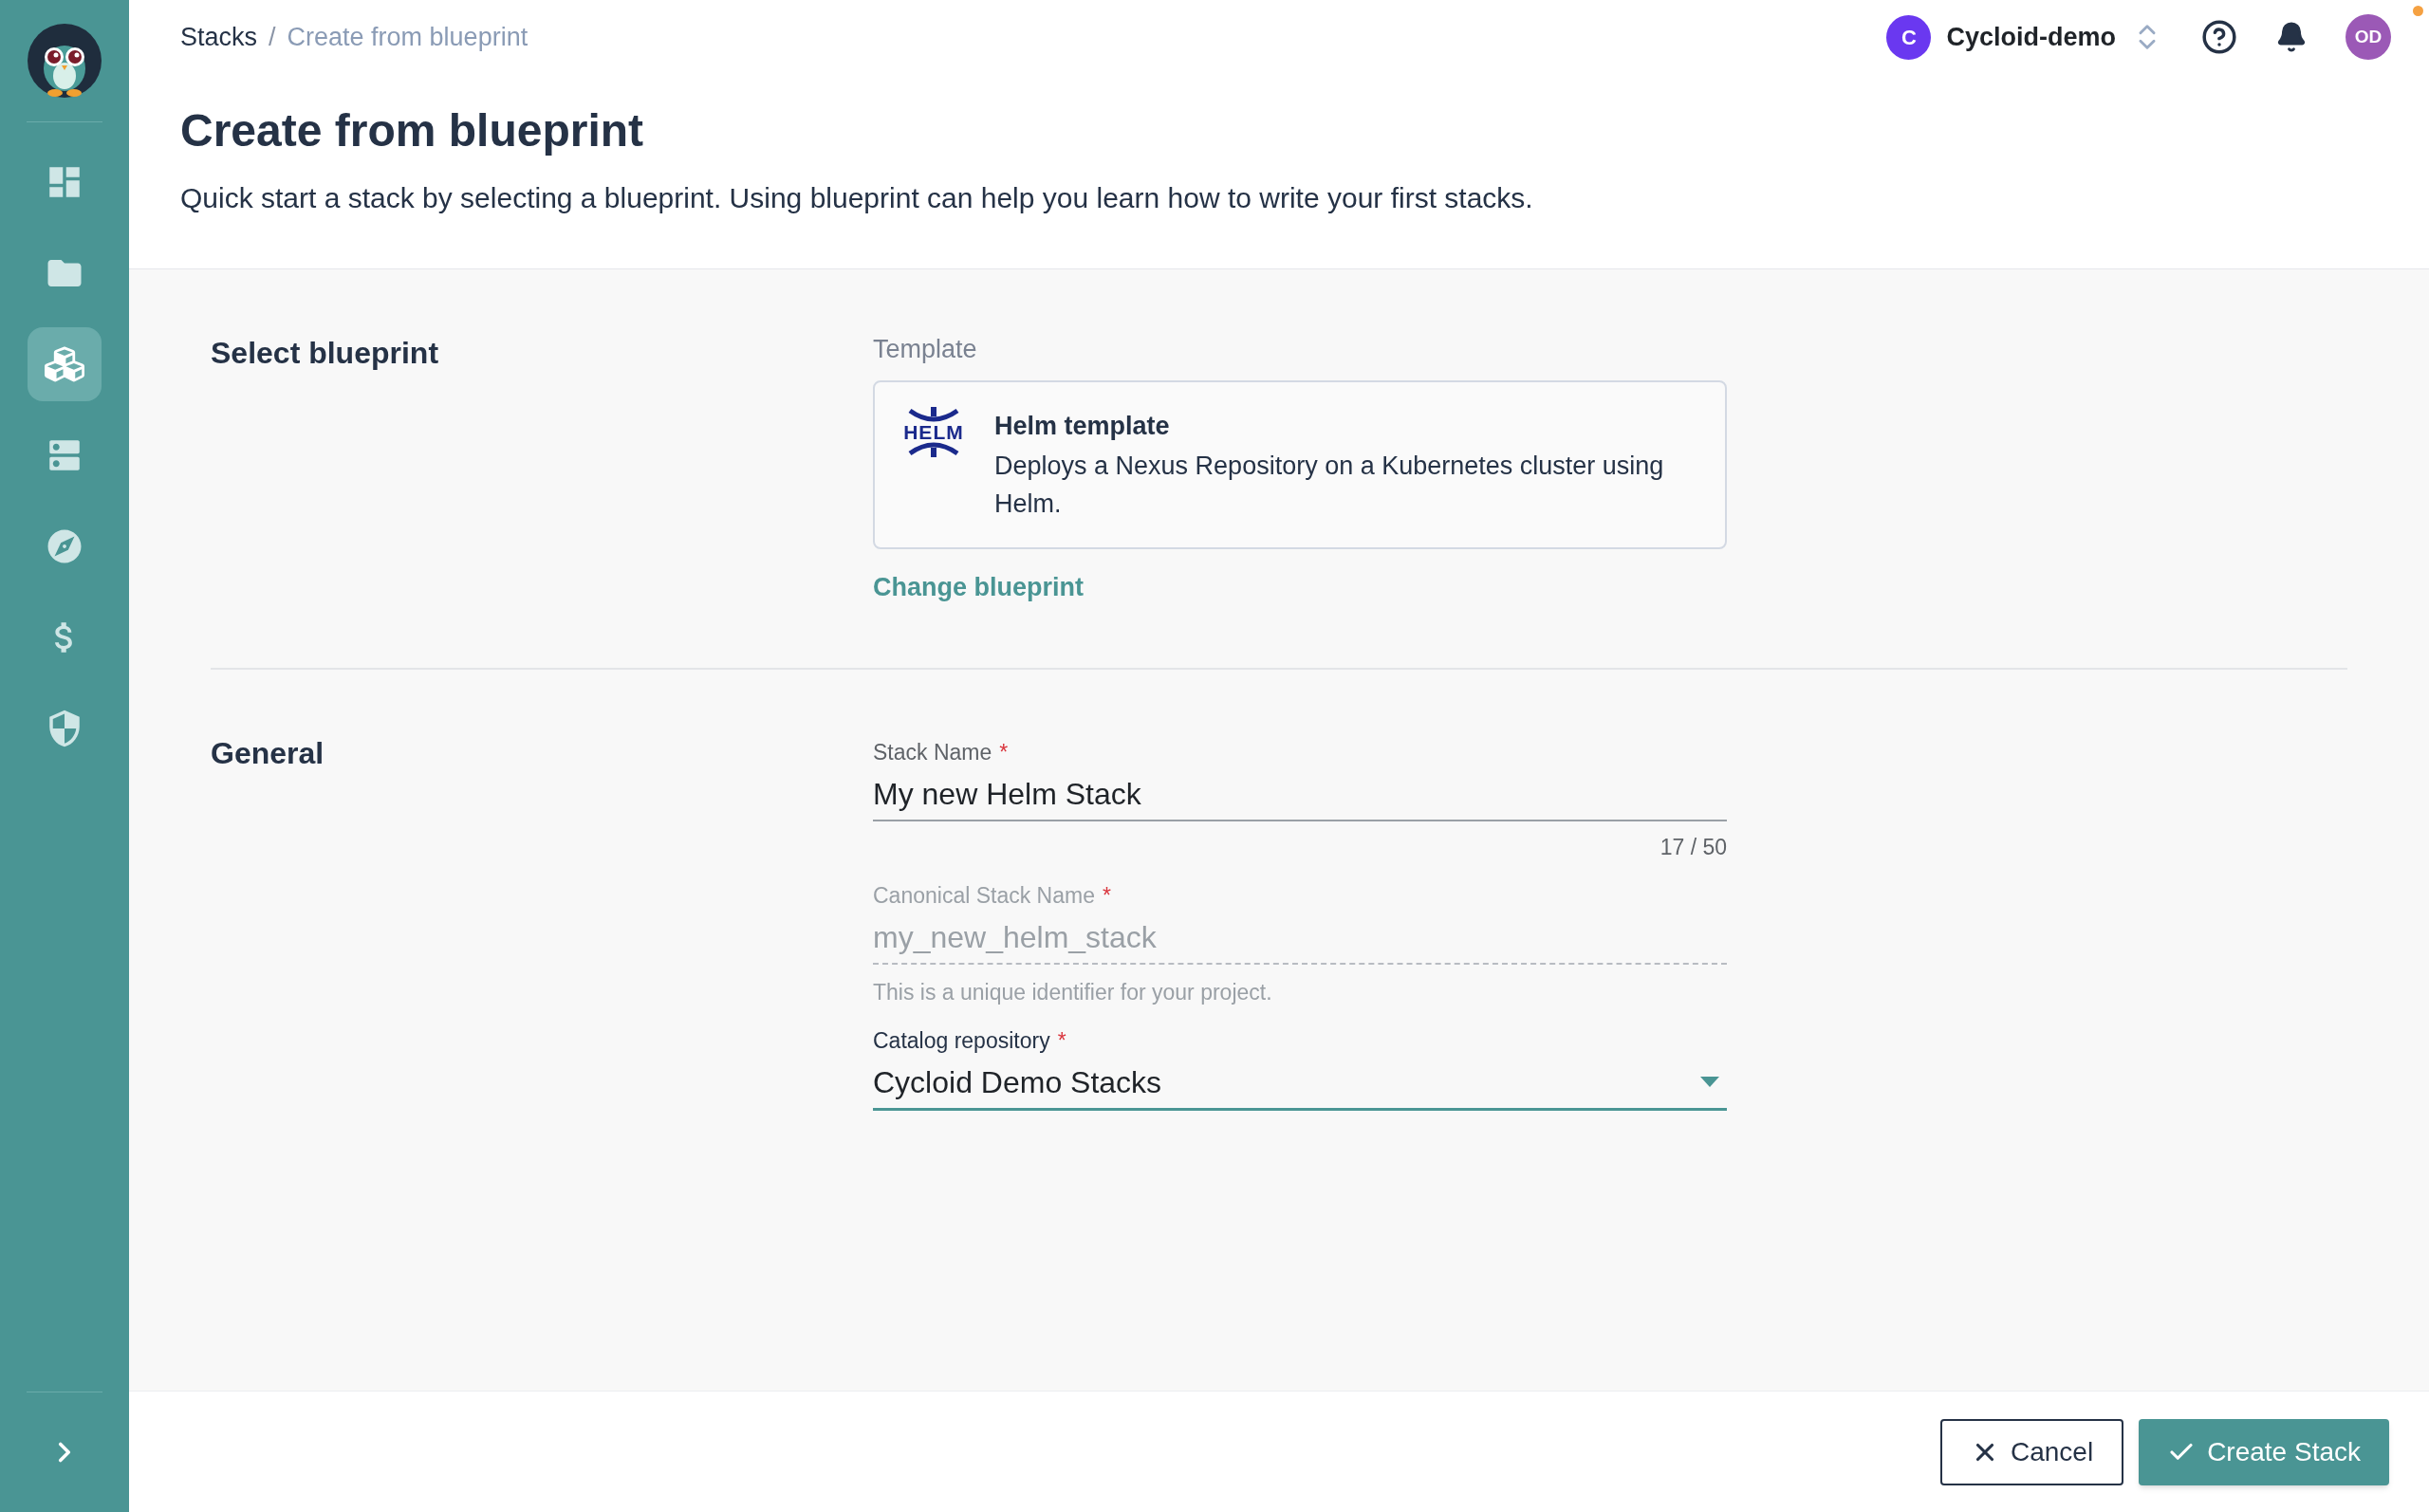 The image size is (2429, 1512). What do you see at coordinates (933, 464) in the screenshot?
I see `helm-logo: HELM` at bounding box center [933, 464].